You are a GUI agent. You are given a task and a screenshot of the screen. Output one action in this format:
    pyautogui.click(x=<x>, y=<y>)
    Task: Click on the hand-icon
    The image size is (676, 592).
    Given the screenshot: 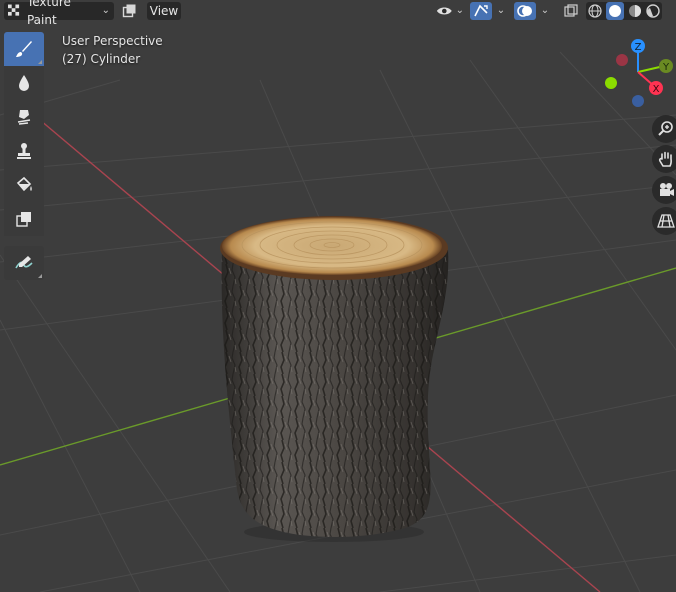 What is the action you would take?
    pyautogui.click(x=665, y=159)
    